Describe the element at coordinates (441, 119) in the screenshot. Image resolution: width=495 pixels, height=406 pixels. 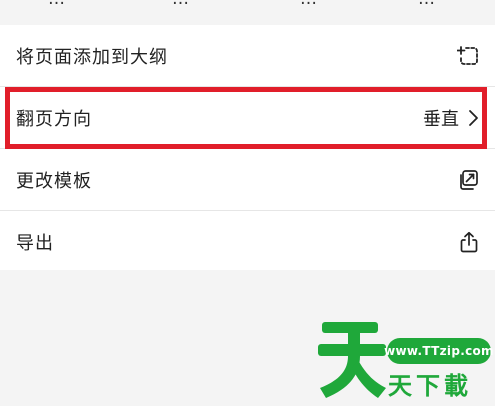
I see `page-direction-value: 垂直` at that location.